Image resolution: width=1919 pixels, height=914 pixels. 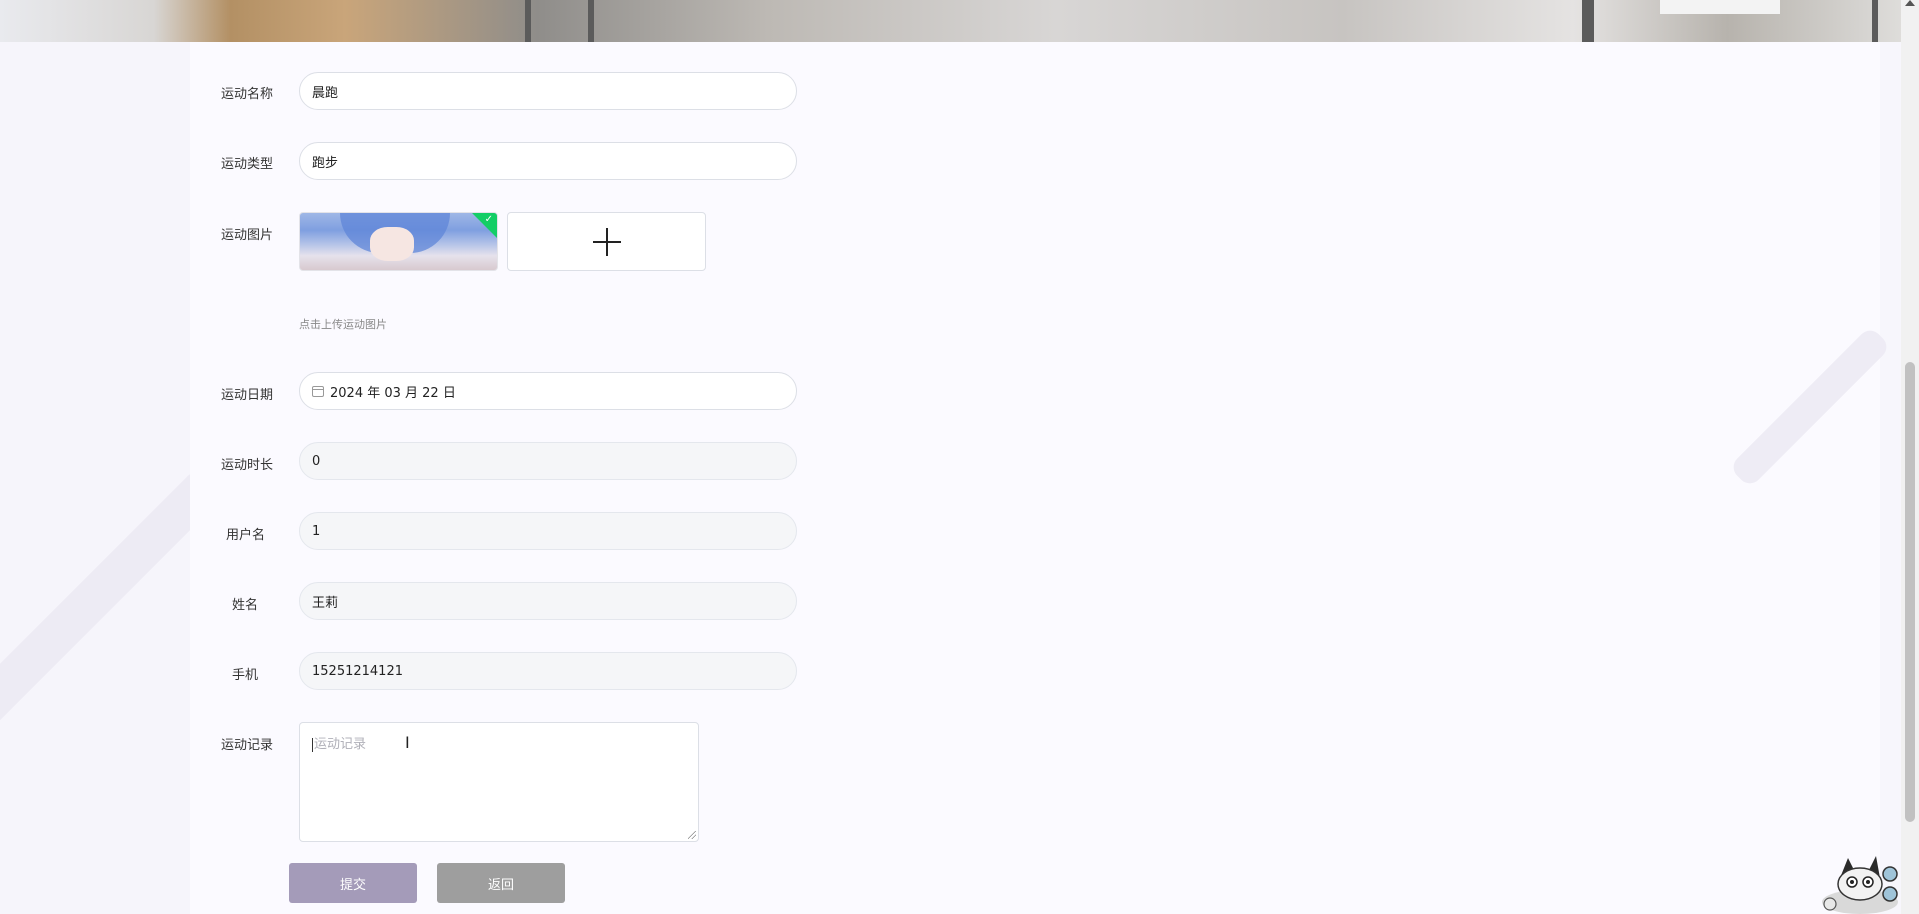 I want to click on name-label: 运动名称, so click(x=246, y=94).